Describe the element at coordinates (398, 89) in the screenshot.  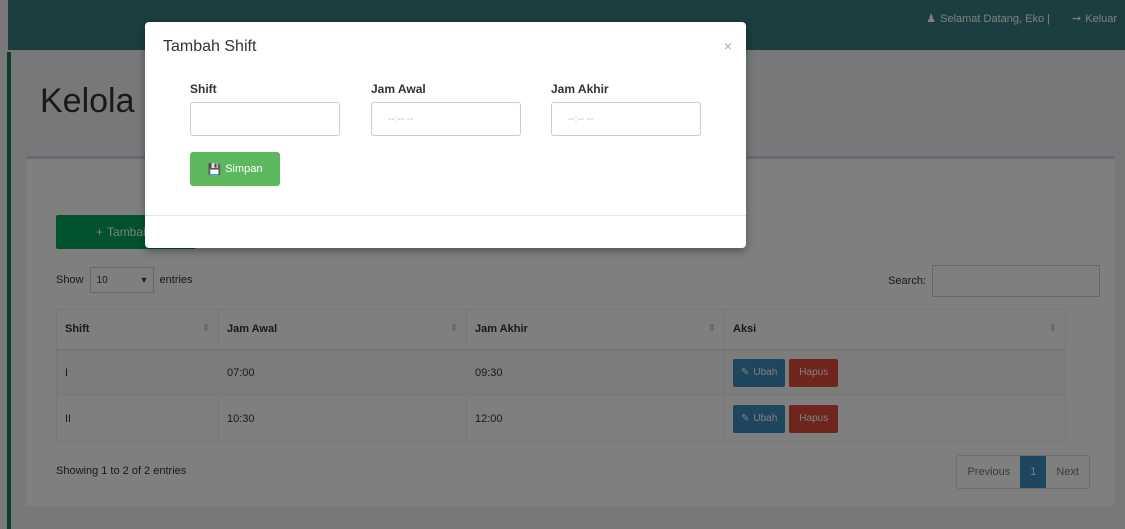
I see `jam-awal-label: Jam Awal` at that location.